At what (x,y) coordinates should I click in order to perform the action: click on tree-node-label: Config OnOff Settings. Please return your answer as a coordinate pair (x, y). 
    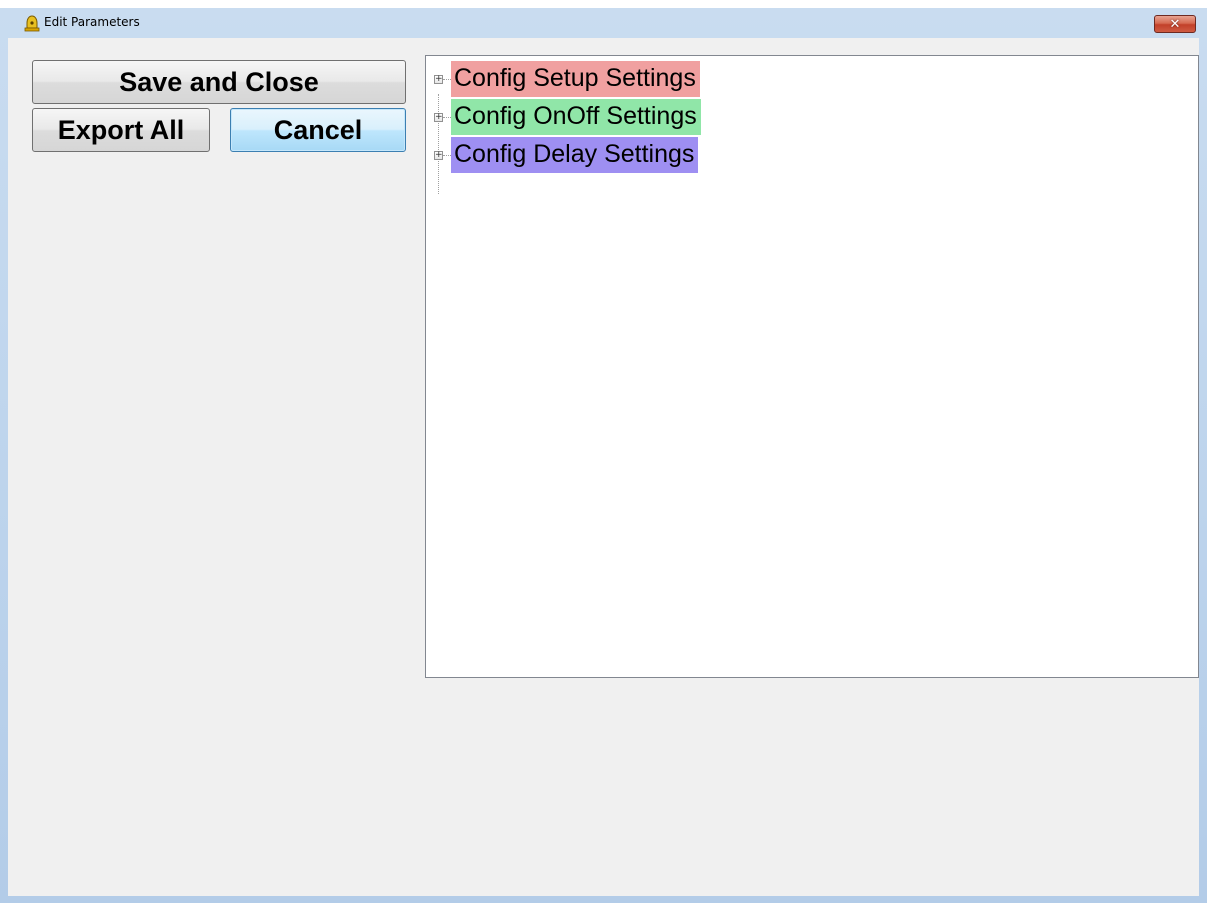
    Looking at the image, I should click on (576, 117).